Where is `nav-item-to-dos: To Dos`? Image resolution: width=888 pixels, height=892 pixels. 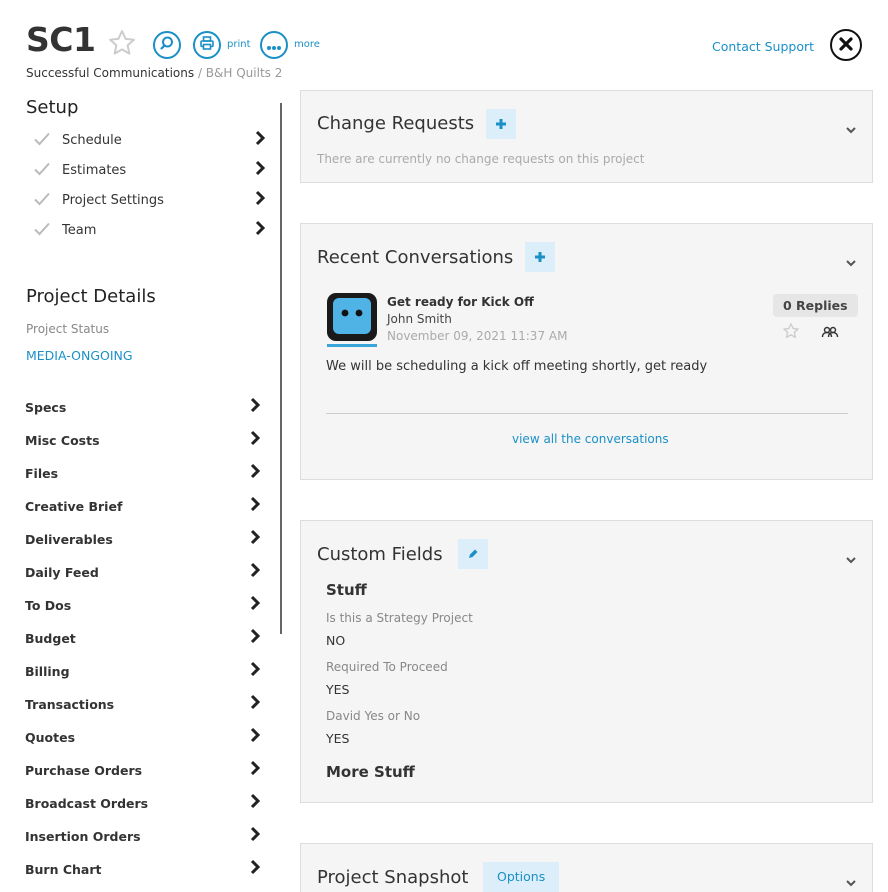
nav-item-to-dos: To Dos is located at coordinates (143, 605).